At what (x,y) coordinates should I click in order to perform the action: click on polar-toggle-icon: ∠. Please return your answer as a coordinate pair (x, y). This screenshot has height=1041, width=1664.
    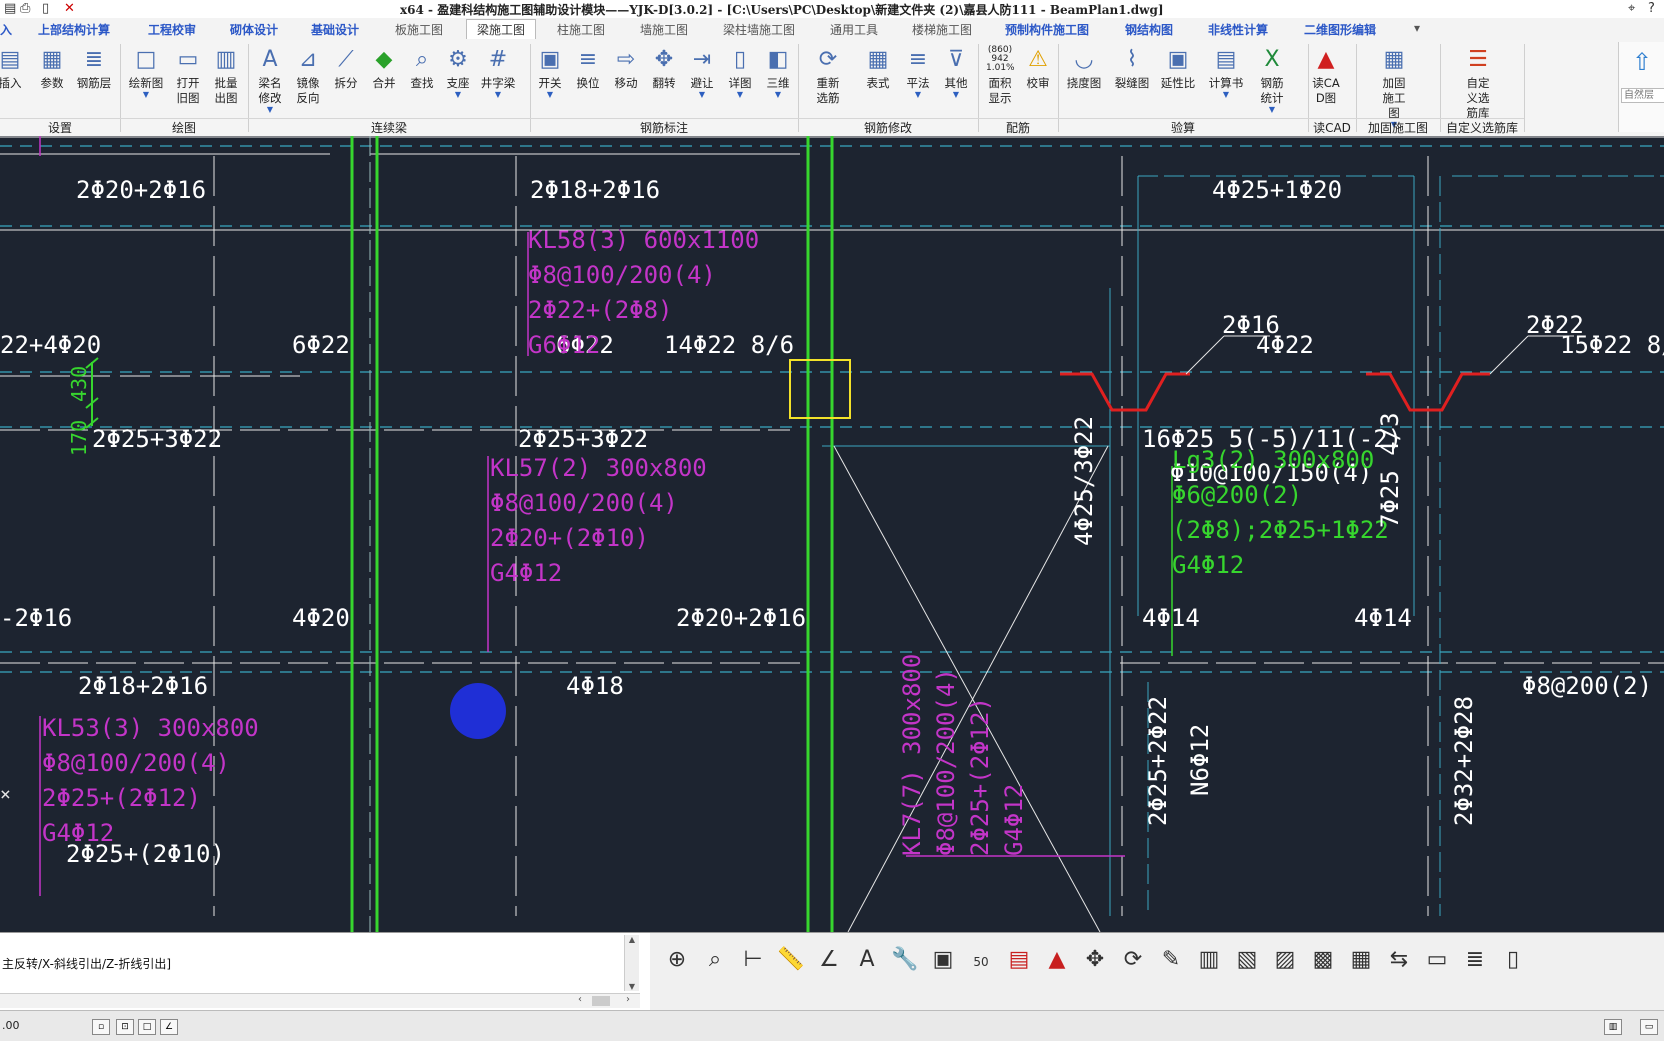
    Looking at the image, I should click on (169, 1027).